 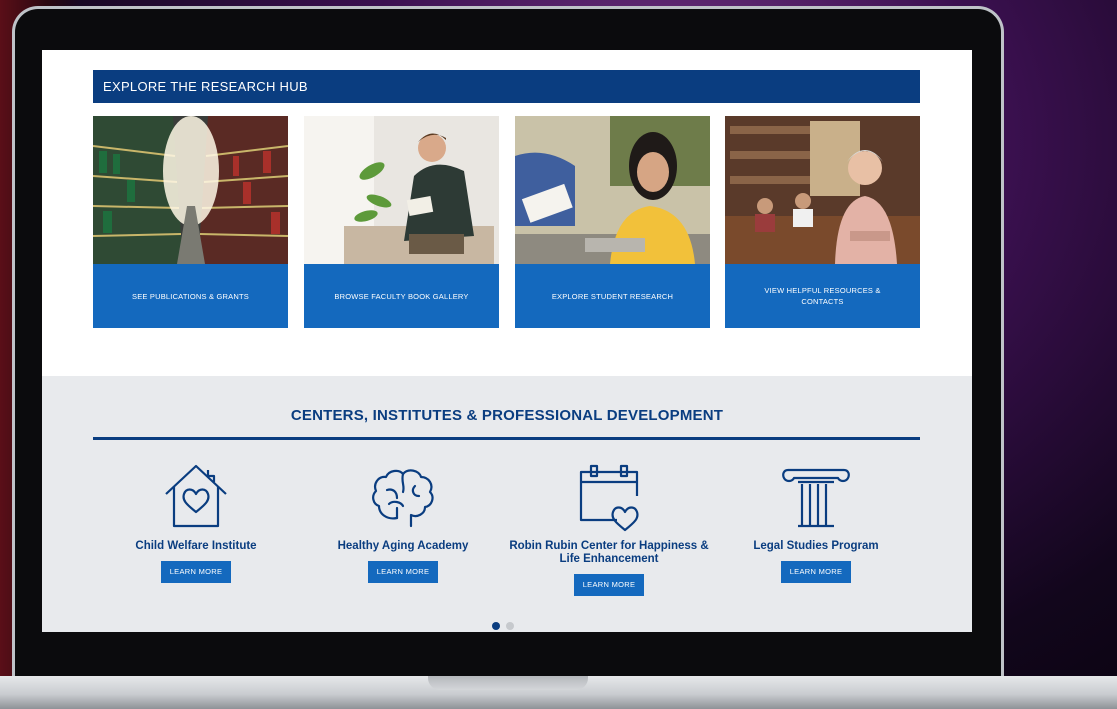 What do you see at coordinates (190, 190) in the screenshot?
I see `library-stacks-image` at bounding box center [190, 190].